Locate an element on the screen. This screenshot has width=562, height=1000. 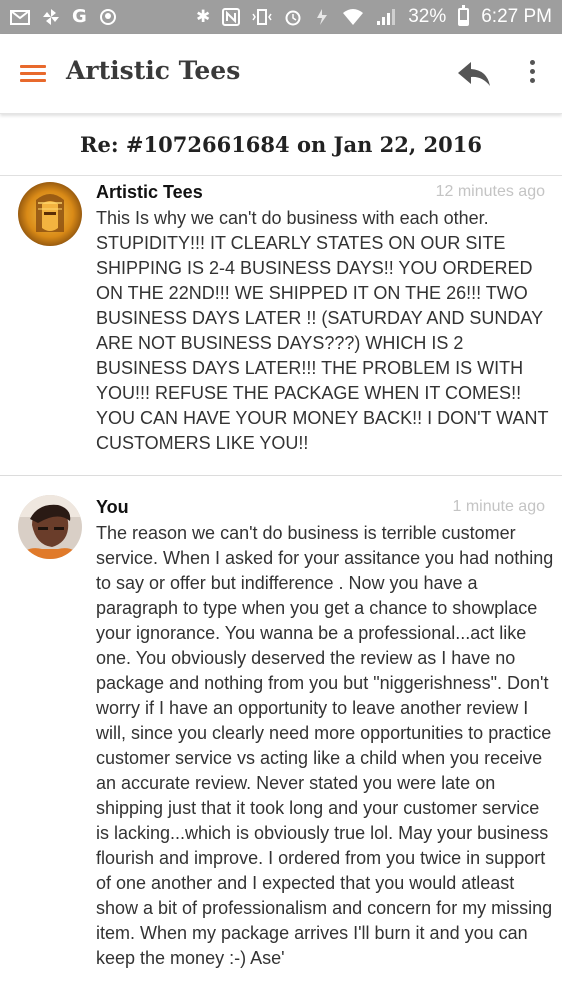
battery-percent: 32% is located at coordinates (427, 16).